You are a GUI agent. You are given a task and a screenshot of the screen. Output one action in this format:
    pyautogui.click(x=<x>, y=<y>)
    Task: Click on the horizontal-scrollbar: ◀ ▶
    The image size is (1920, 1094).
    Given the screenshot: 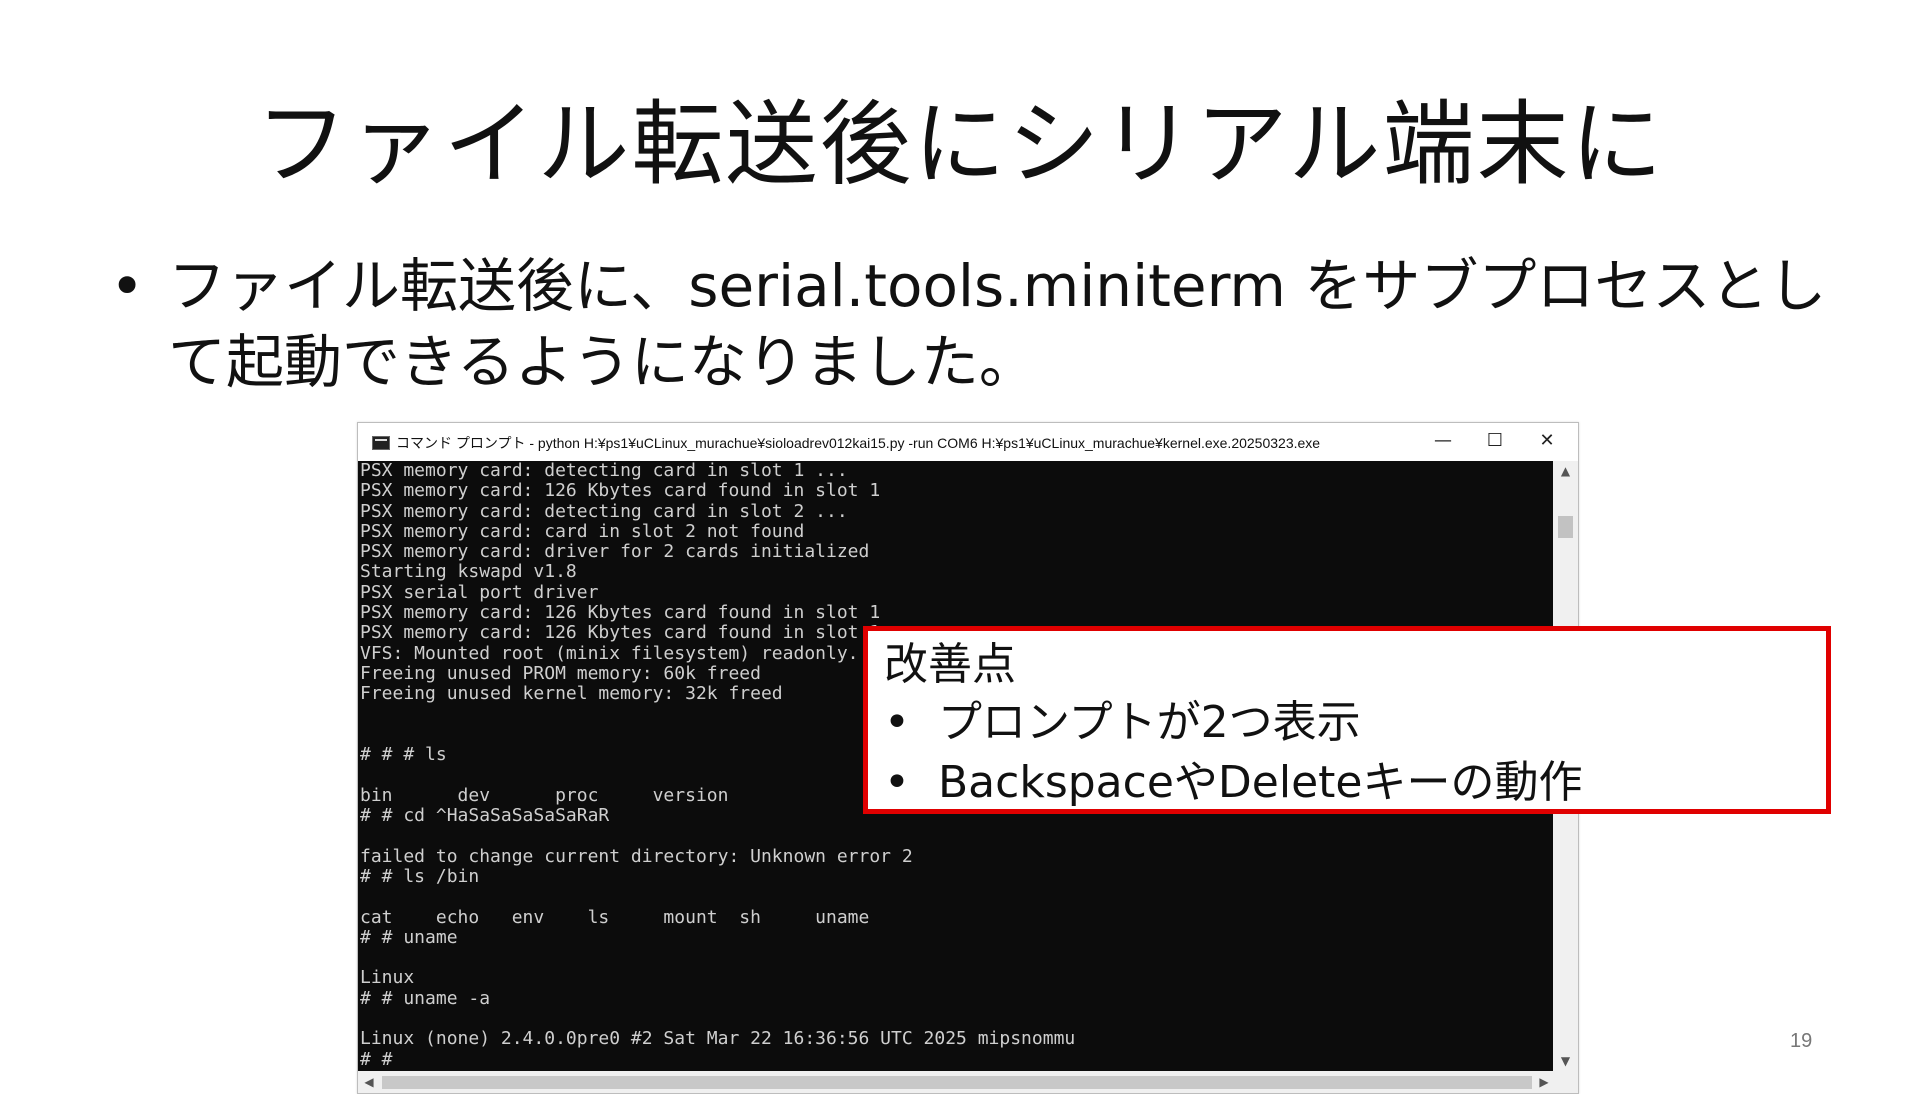 What is the action you would take?
    pyautogui.click(x=968, y=1082)
    